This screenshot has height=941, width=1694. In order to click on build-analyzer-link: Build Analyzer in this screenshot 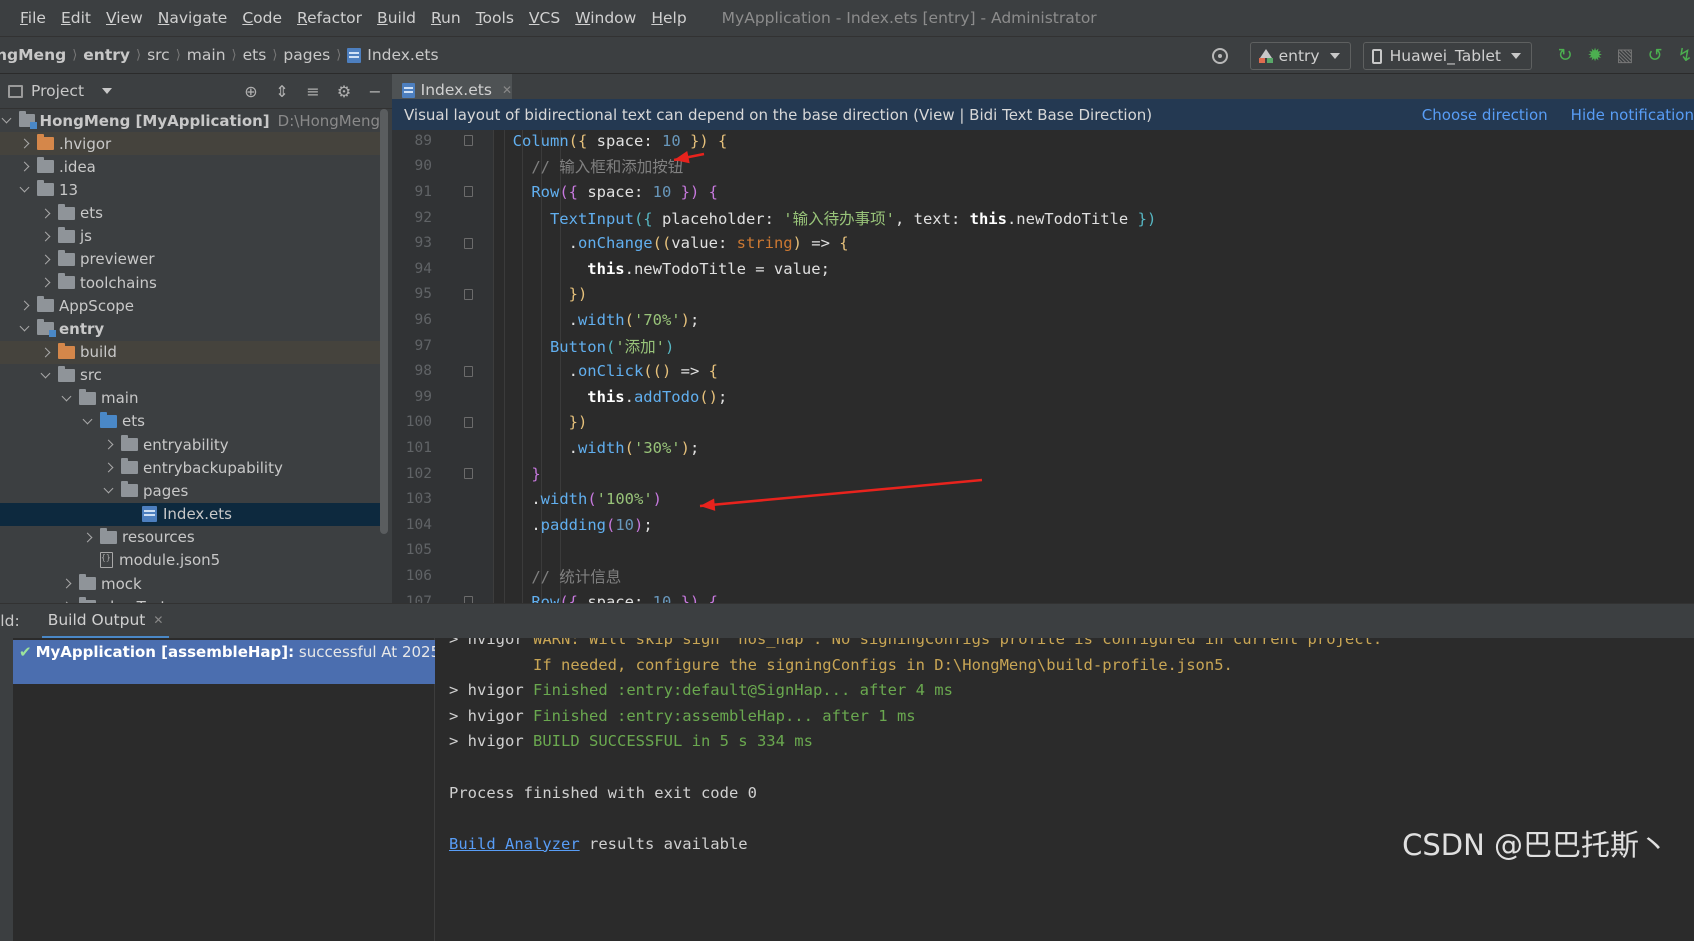, I will do `click(514, 844)`.